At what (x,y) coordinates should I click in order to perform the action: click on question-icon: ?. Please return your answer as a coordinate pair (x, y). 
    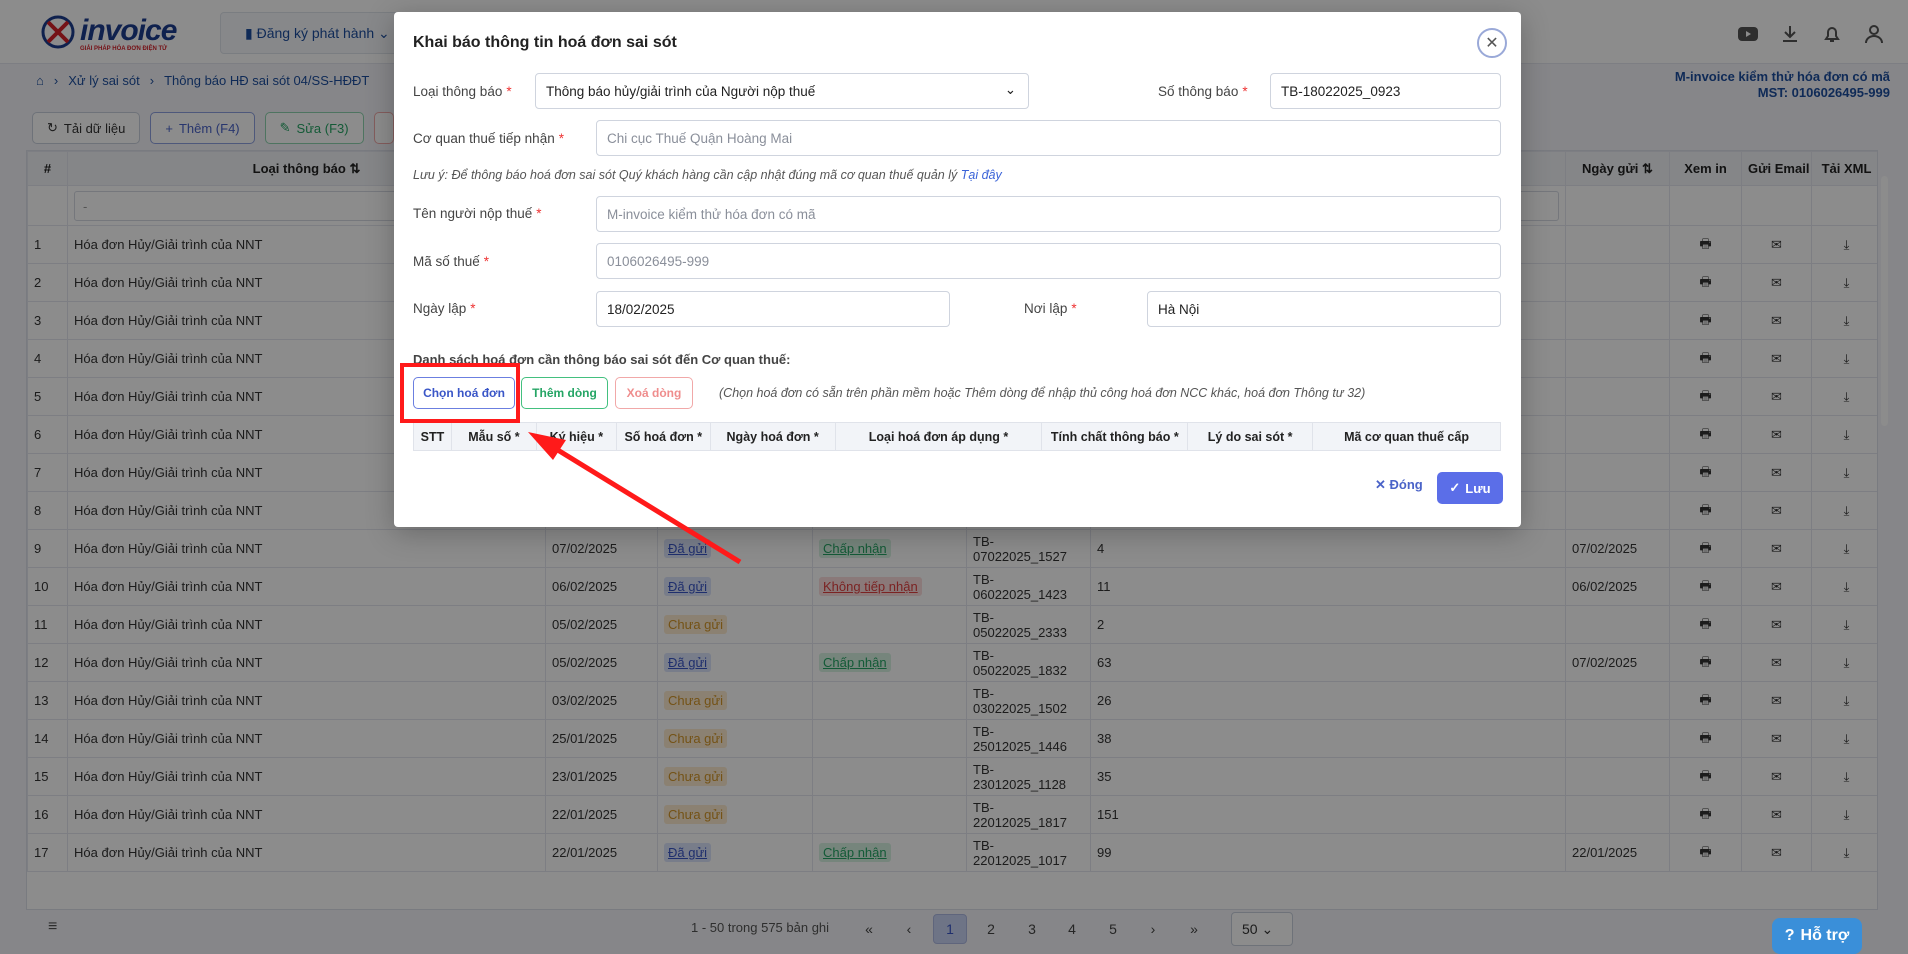
    Looking at the image, I should click on (1789, 935).